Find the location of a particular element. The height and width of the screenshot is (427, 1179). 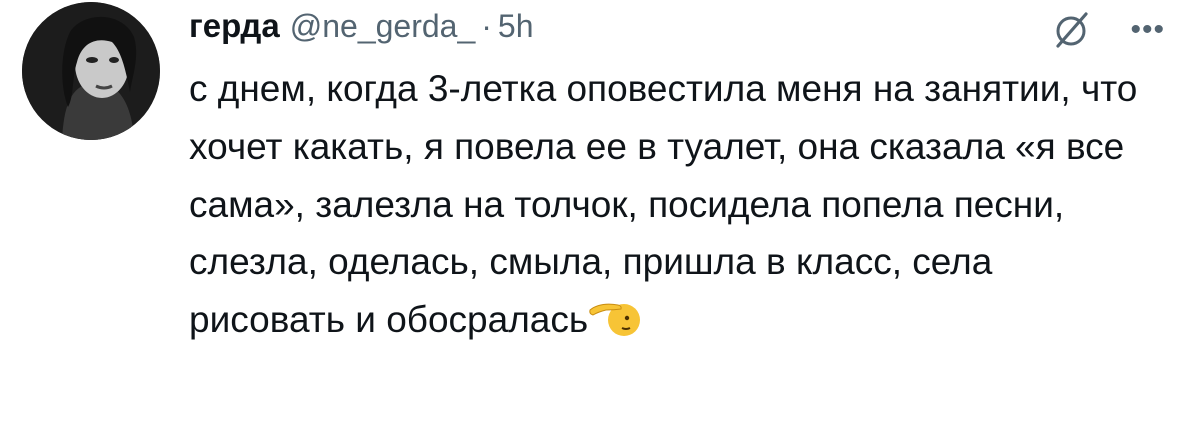

saluting-face-emoji is located at coordinates (616, 318).